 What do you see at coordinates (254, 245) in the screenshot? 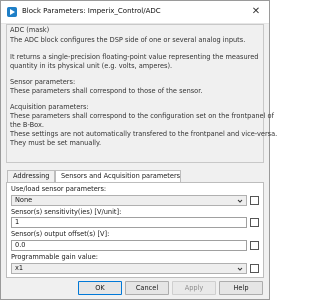
I see `offset-checkbox` at bounding box center [254, 245].